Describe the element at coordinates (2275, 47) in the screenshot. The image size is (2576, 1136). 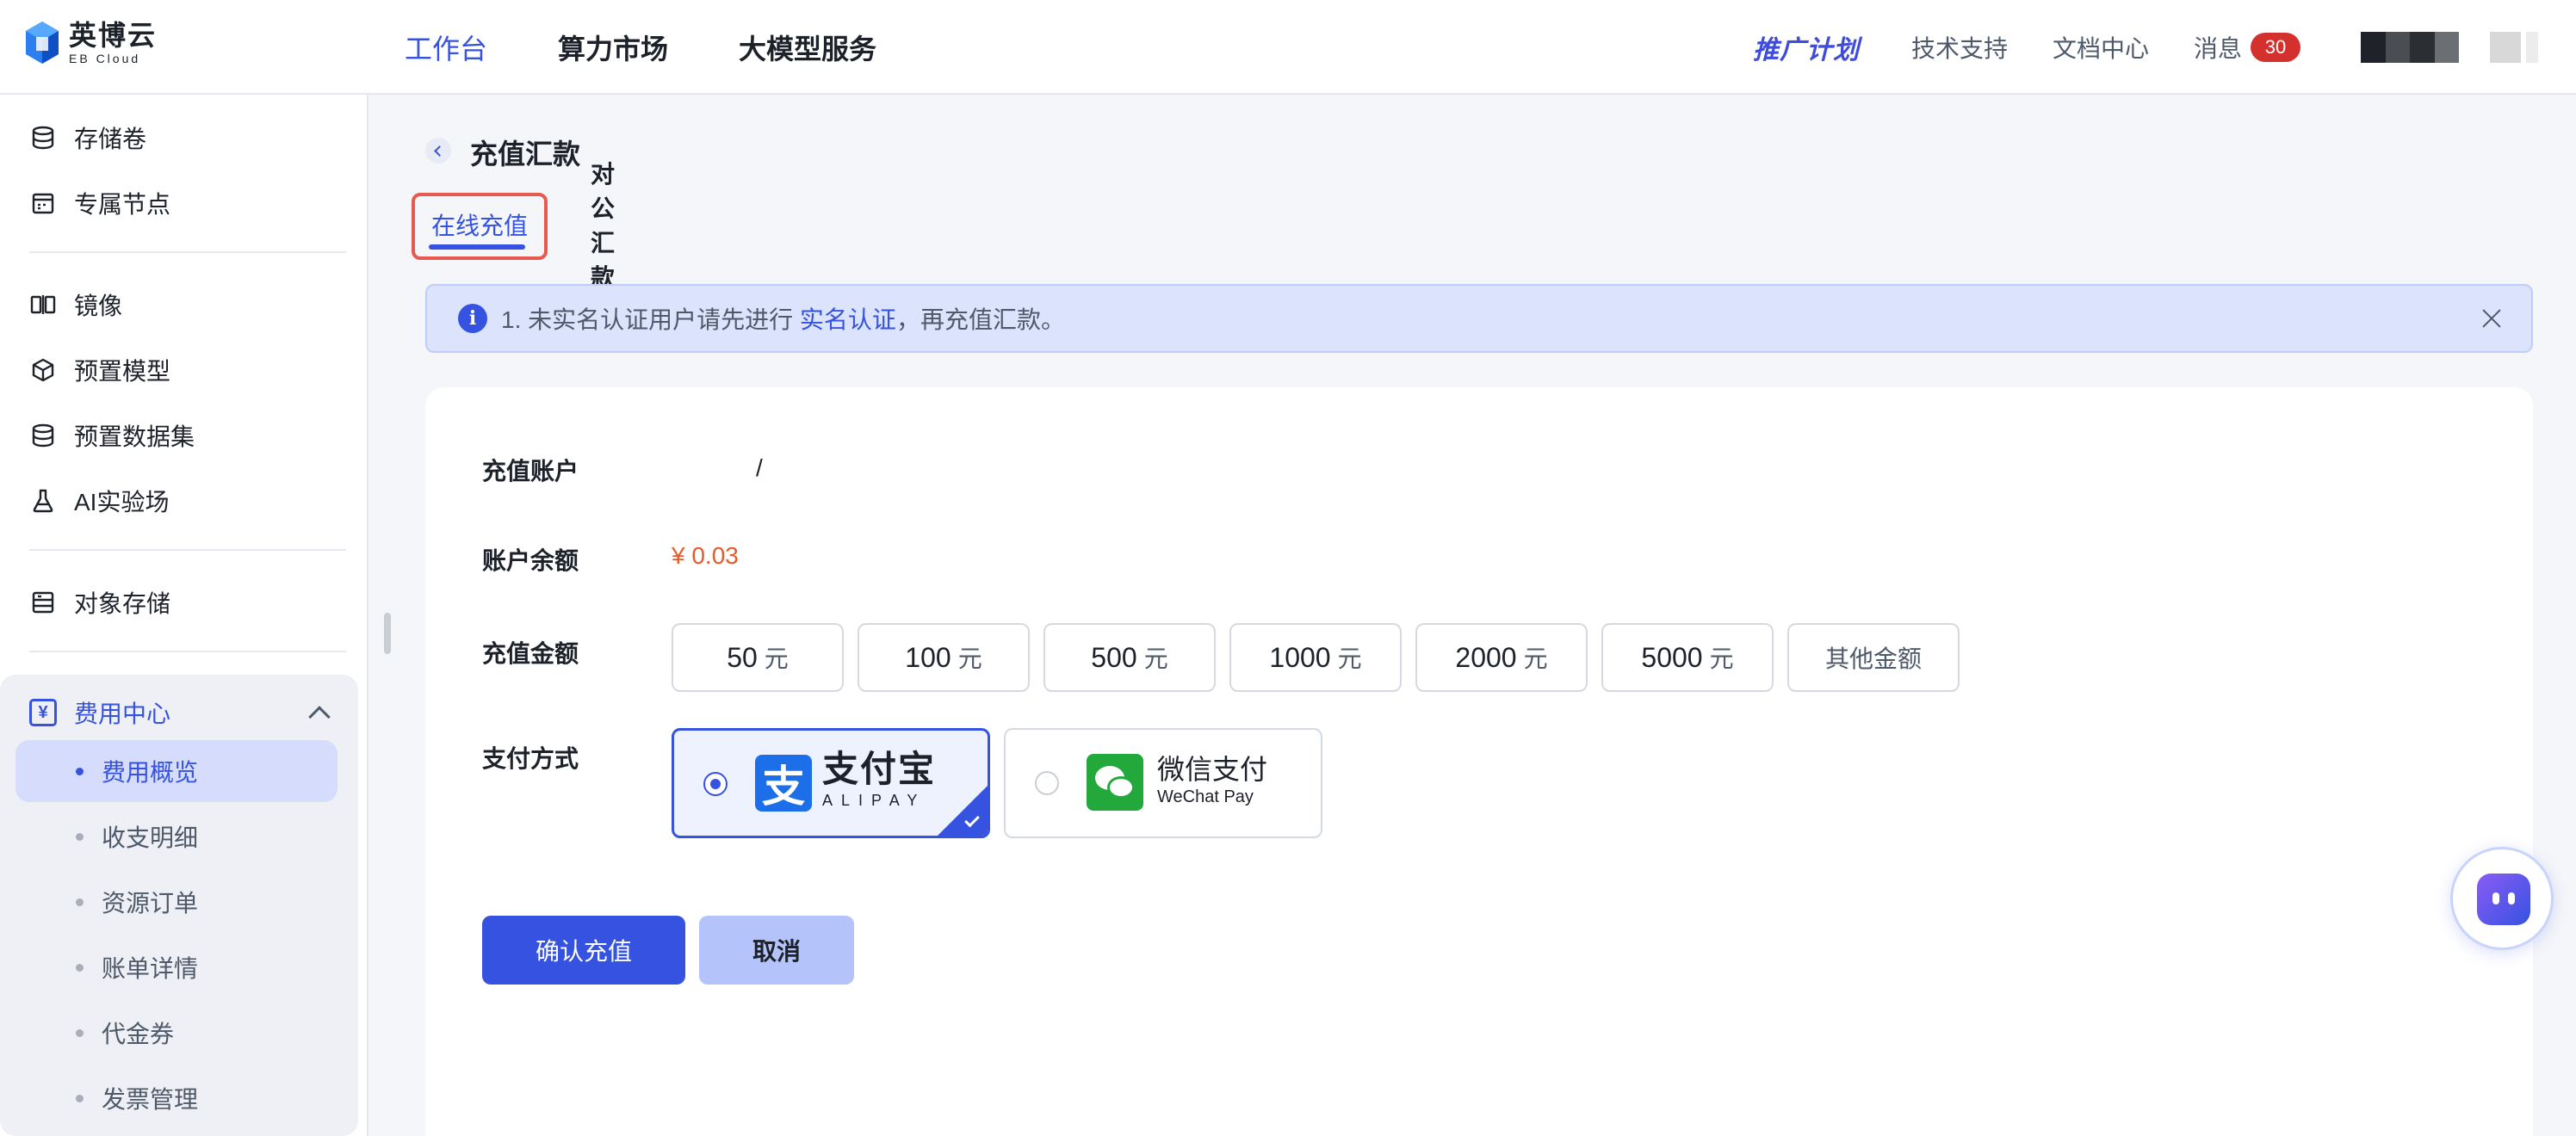
I see `messages-count-badge: 30` at that location.